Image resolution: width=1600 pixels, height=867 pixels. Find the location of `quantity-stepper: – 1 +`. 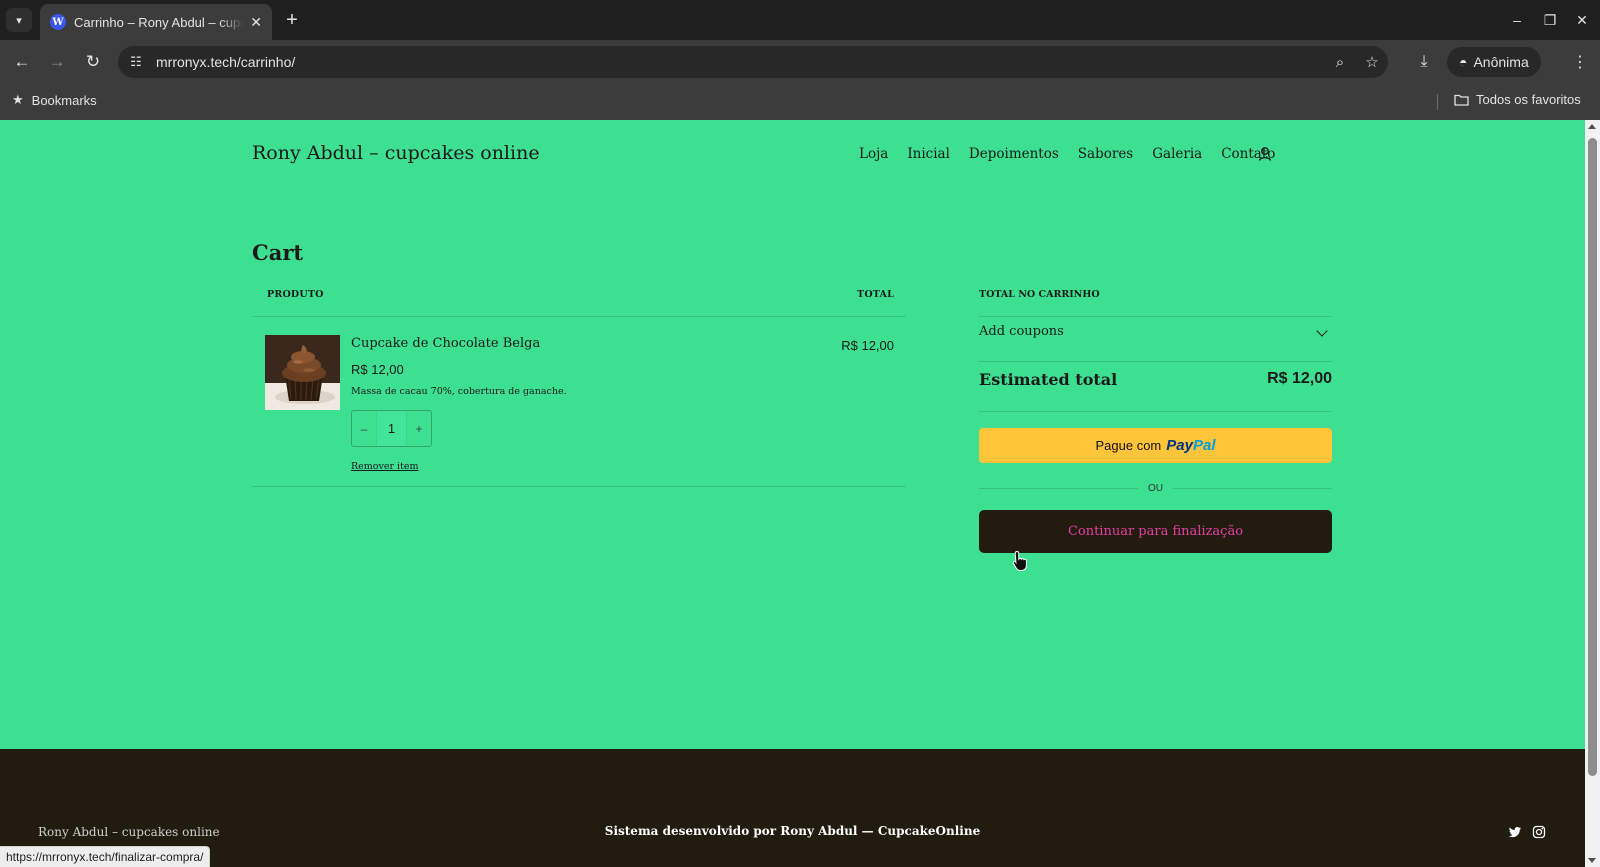

quantity-stepper: – 1 + is located at coordinates (391, 428).